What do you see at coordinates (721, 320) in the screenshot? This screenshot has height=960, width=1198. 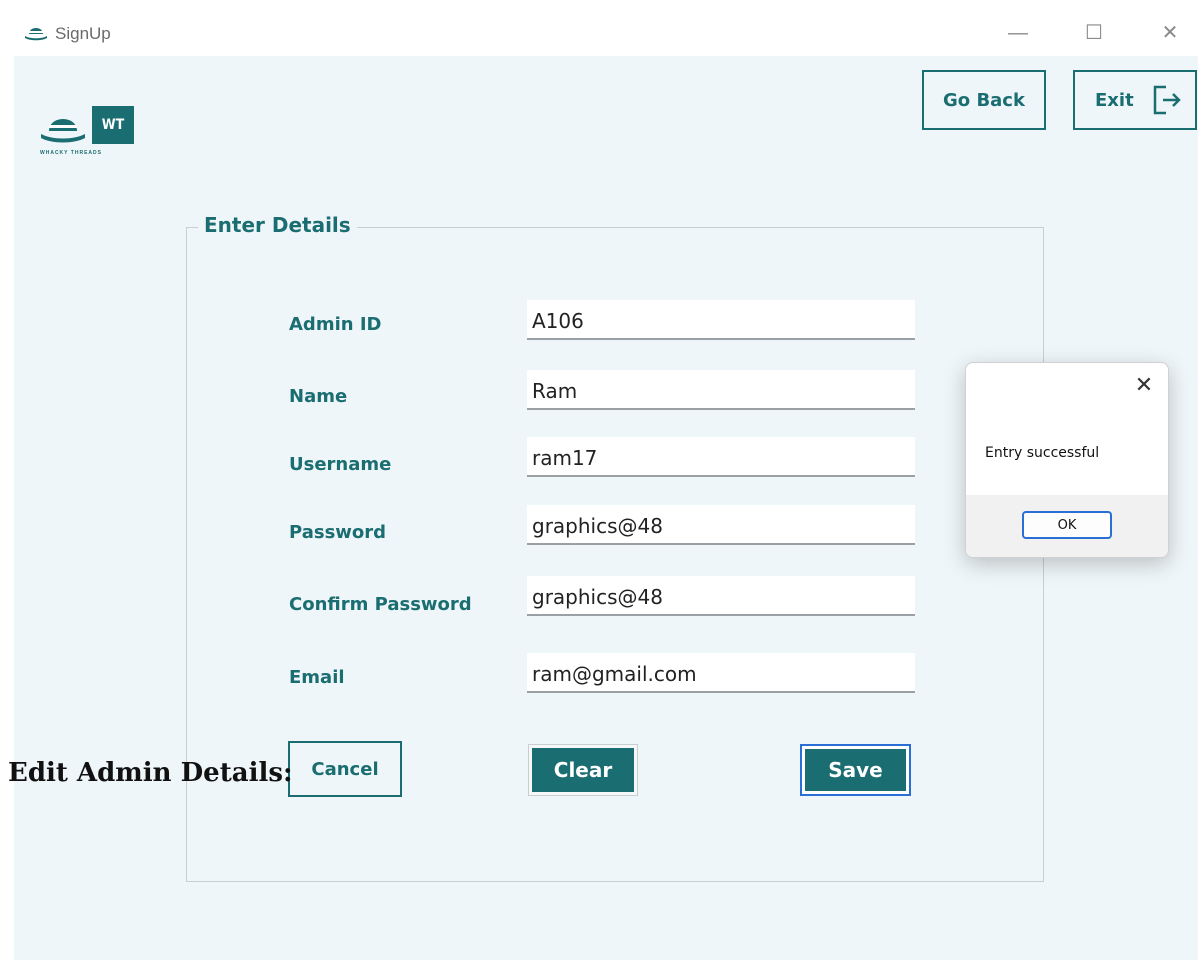 I see `admin-id-field` at bounding box center [721, 320].